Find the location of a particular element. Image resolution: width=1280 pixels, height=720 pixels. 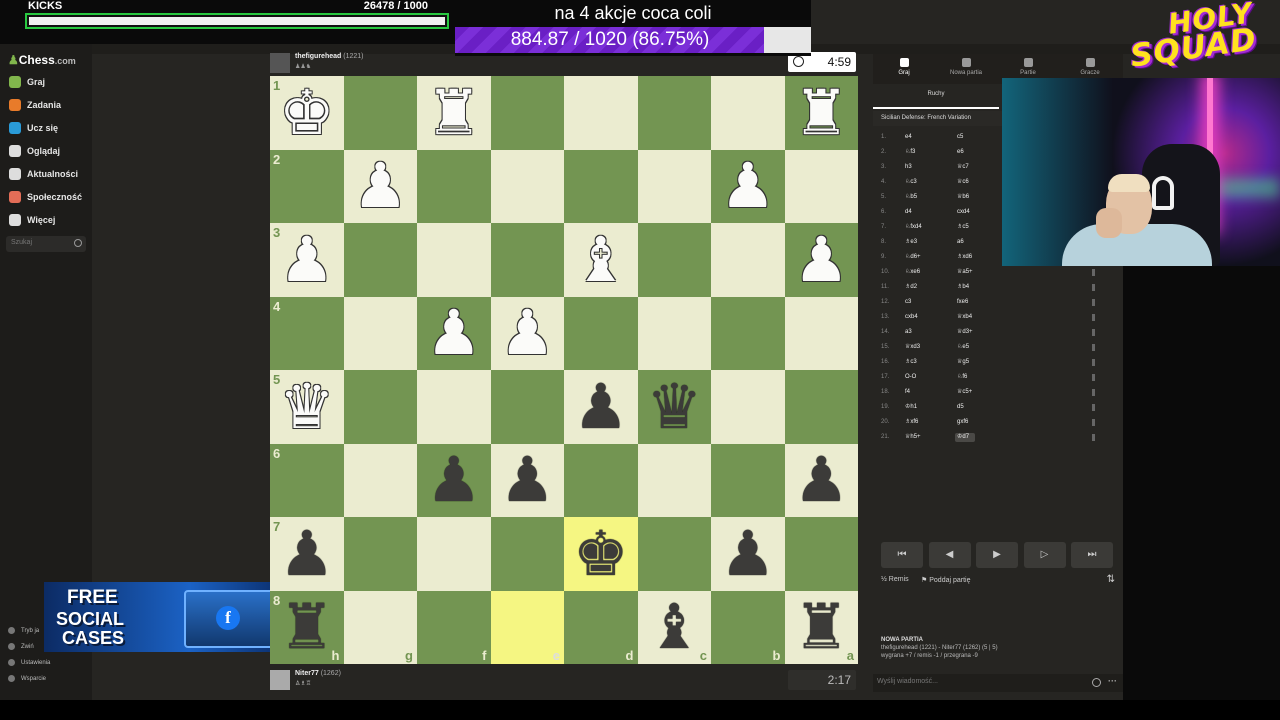

white-king-icon: ♚ is located at coordinates (307, 112).